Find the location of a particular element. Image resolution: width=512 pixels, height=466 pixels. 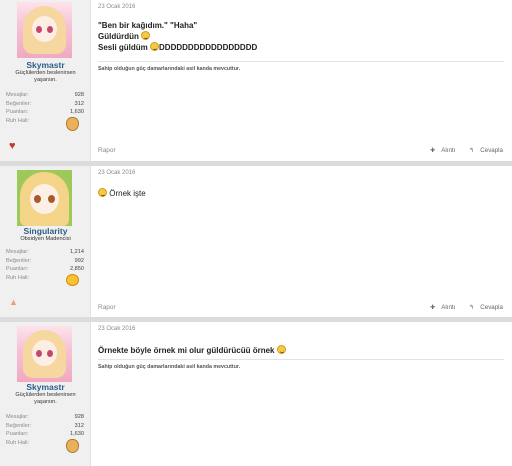

stat-messages: Mesajlar: 1,214 is located at coordinates (45, 252).